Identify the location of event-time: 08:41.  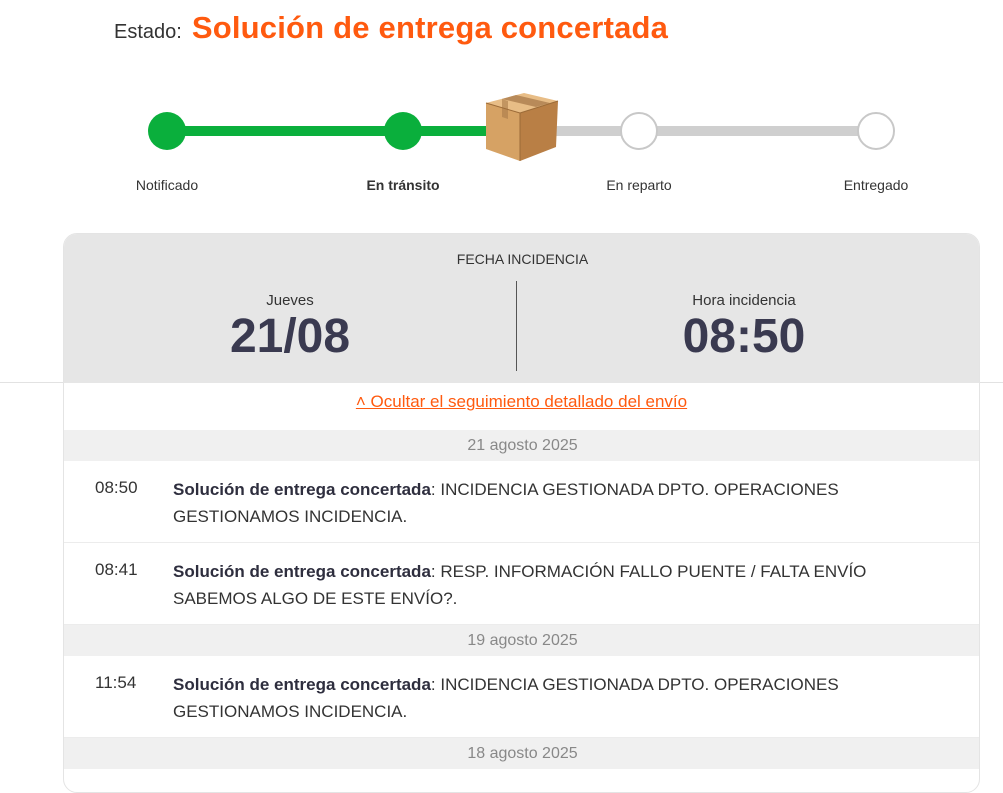
(116, 569).